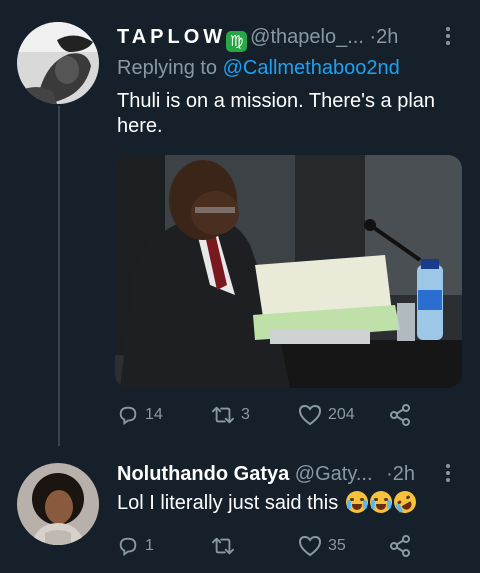  What do you see at coordinates (203, 474) in the screenshot?
I see `display-name: Noluthando Gatya` at bounding box center [203, 474].